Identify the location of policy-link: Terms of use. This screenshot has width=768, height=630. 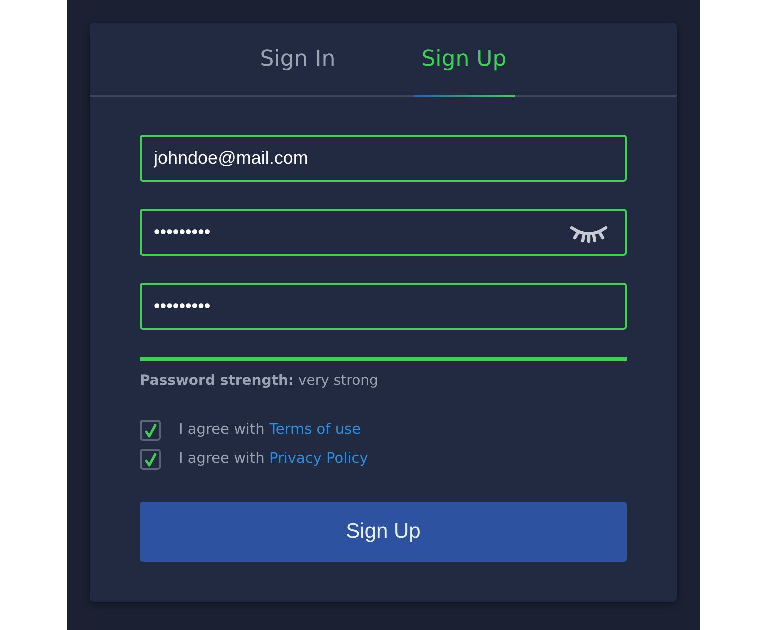
(315, 430).